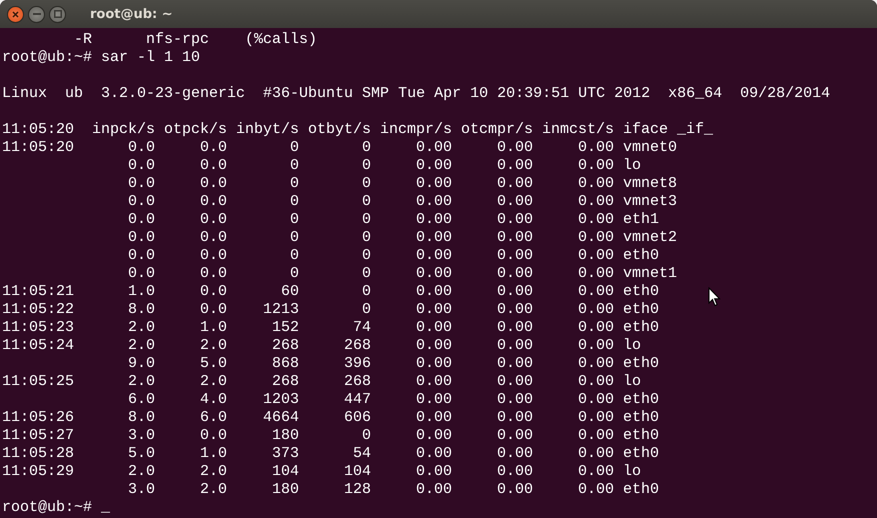  Describe the element at coordinates (140, 310) in the screenshot. I see `table-cell-text: 8.0` at that location.